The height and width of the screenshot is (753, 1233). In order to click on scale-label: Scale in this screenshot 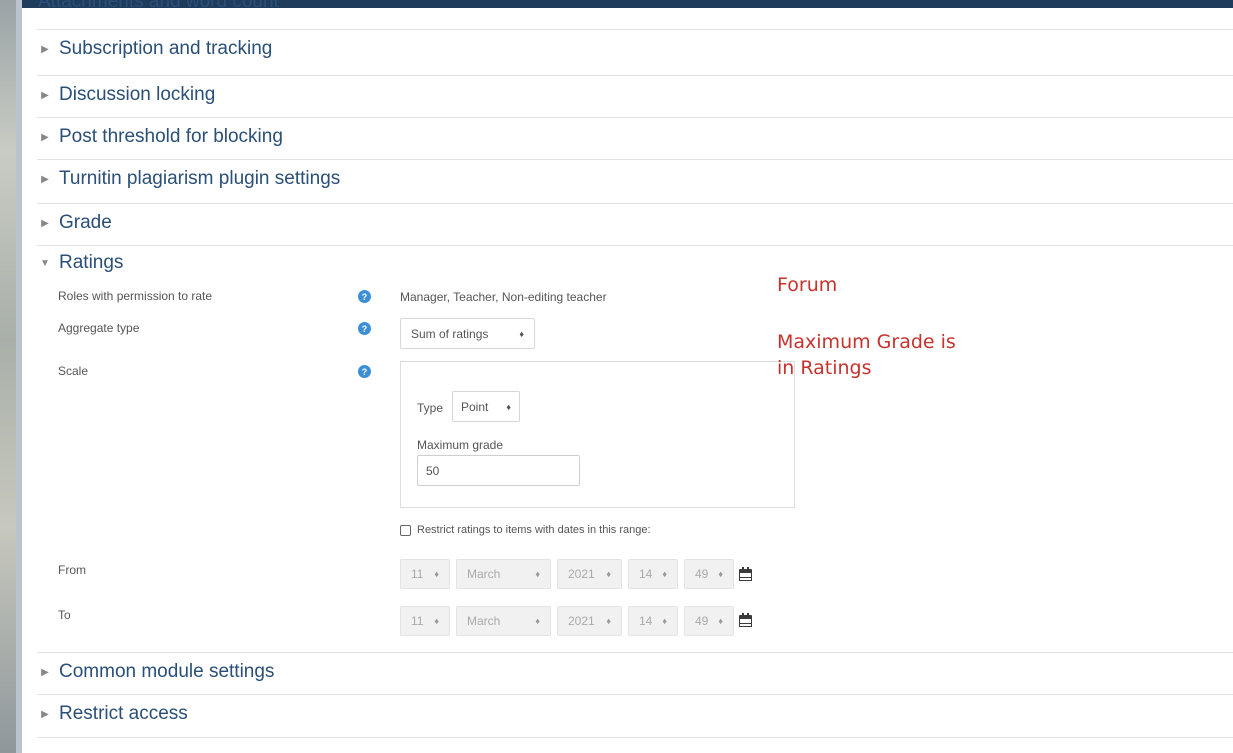, I will do `click(73, 371)`.